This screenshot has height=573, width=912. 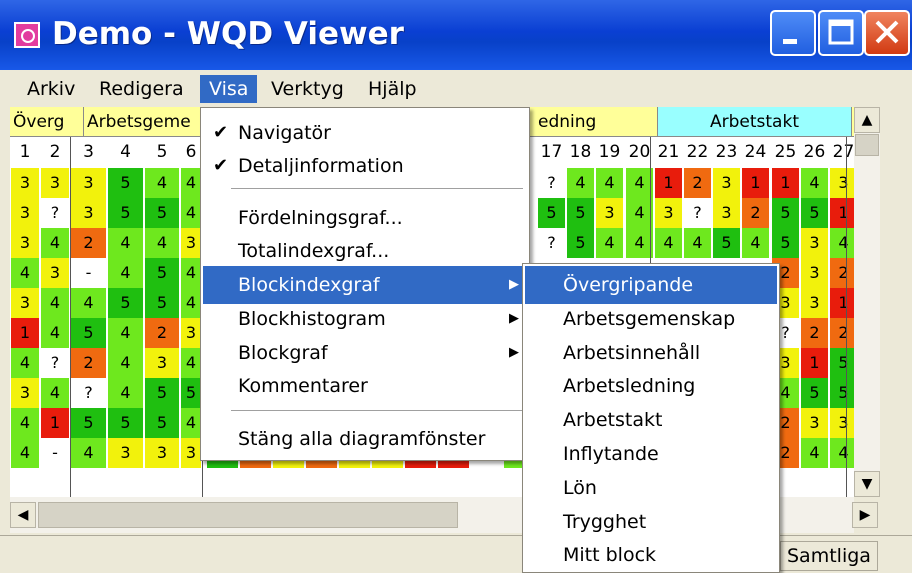 What do you see at coordinates (55, 152) in the screenshot?
I see `column-number: 2` at bounding box center [55, 152].